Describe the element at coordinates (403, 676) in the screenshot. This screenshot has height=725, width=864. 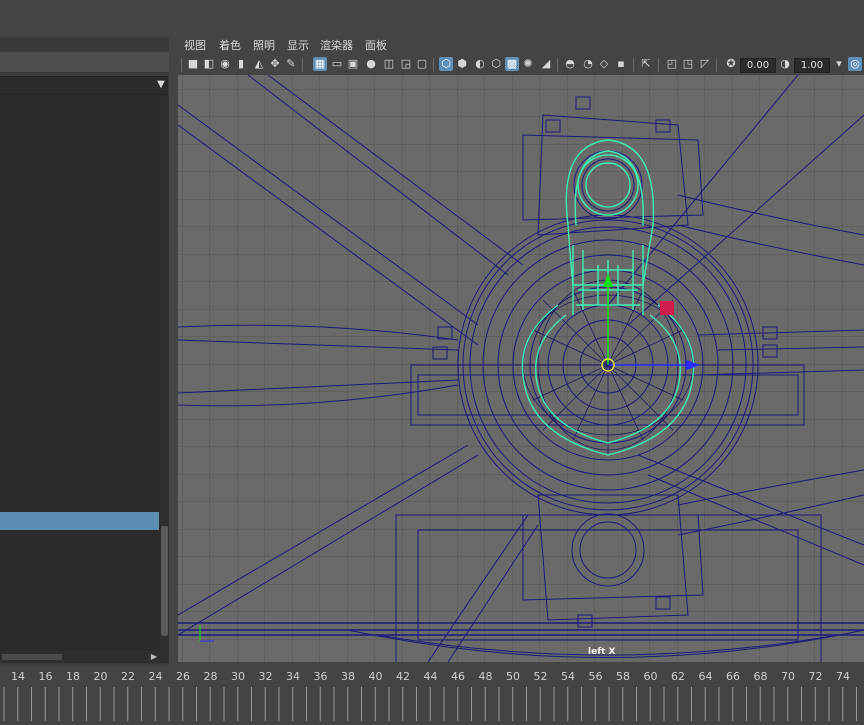
I see `time-tick-label: 42` at that location.